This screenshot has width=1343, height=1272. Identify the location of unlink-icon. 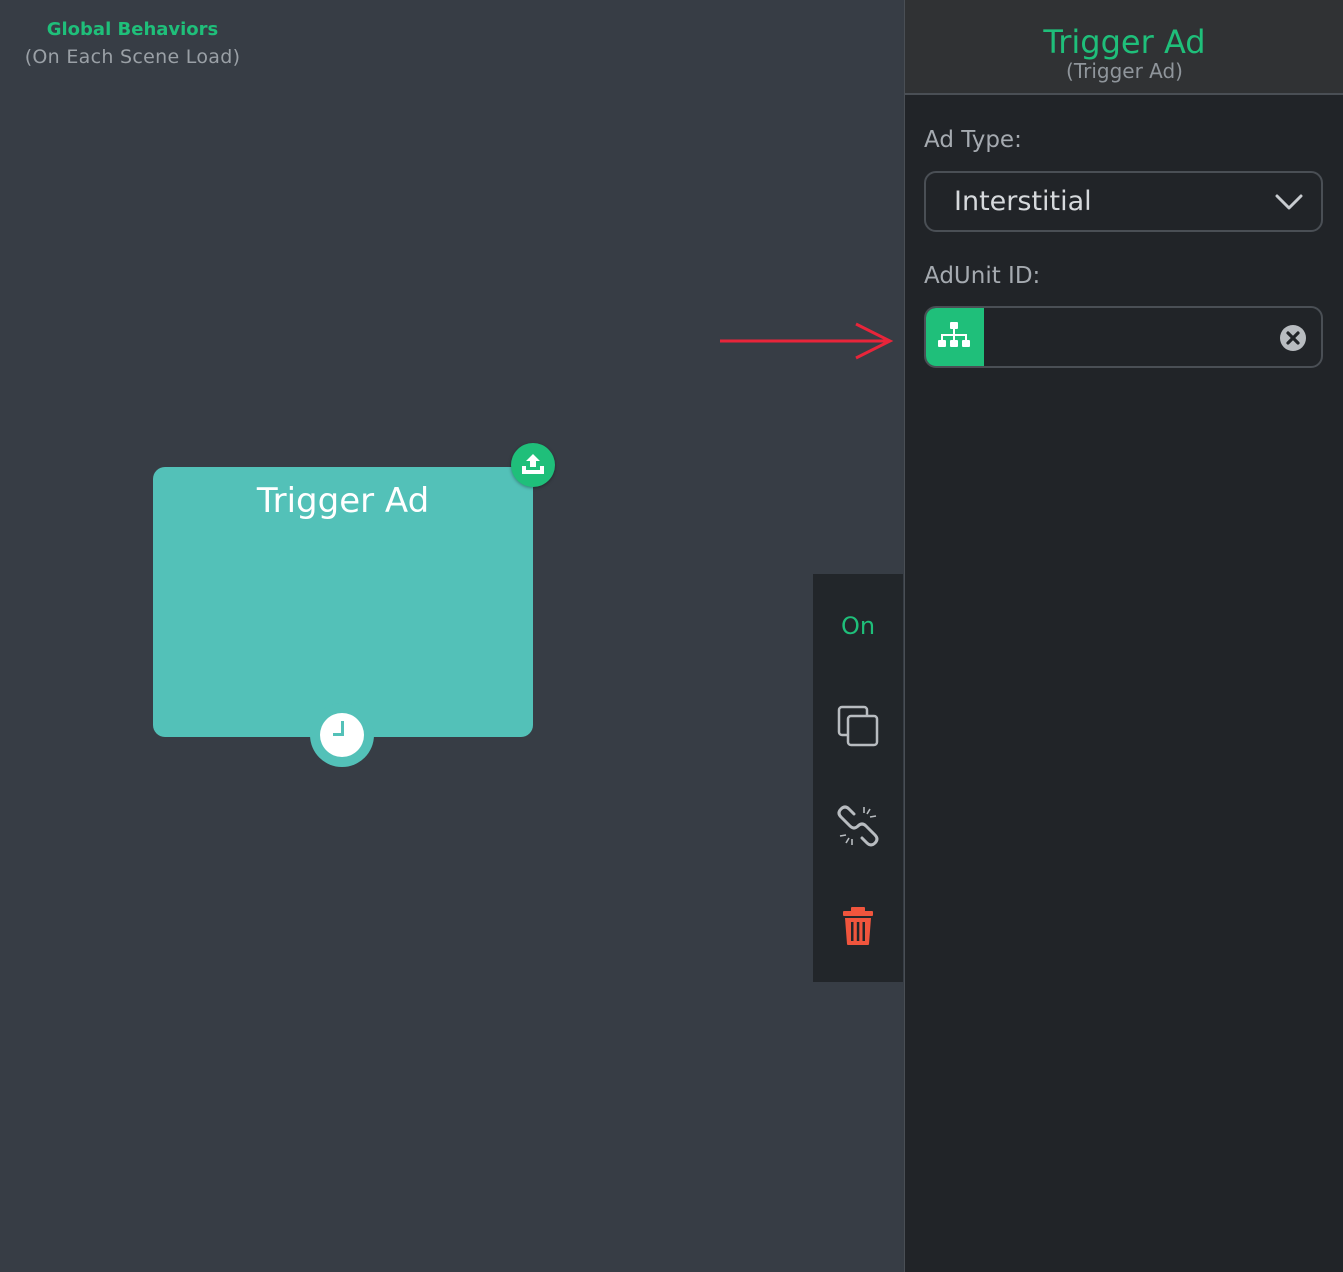
(858, 826).